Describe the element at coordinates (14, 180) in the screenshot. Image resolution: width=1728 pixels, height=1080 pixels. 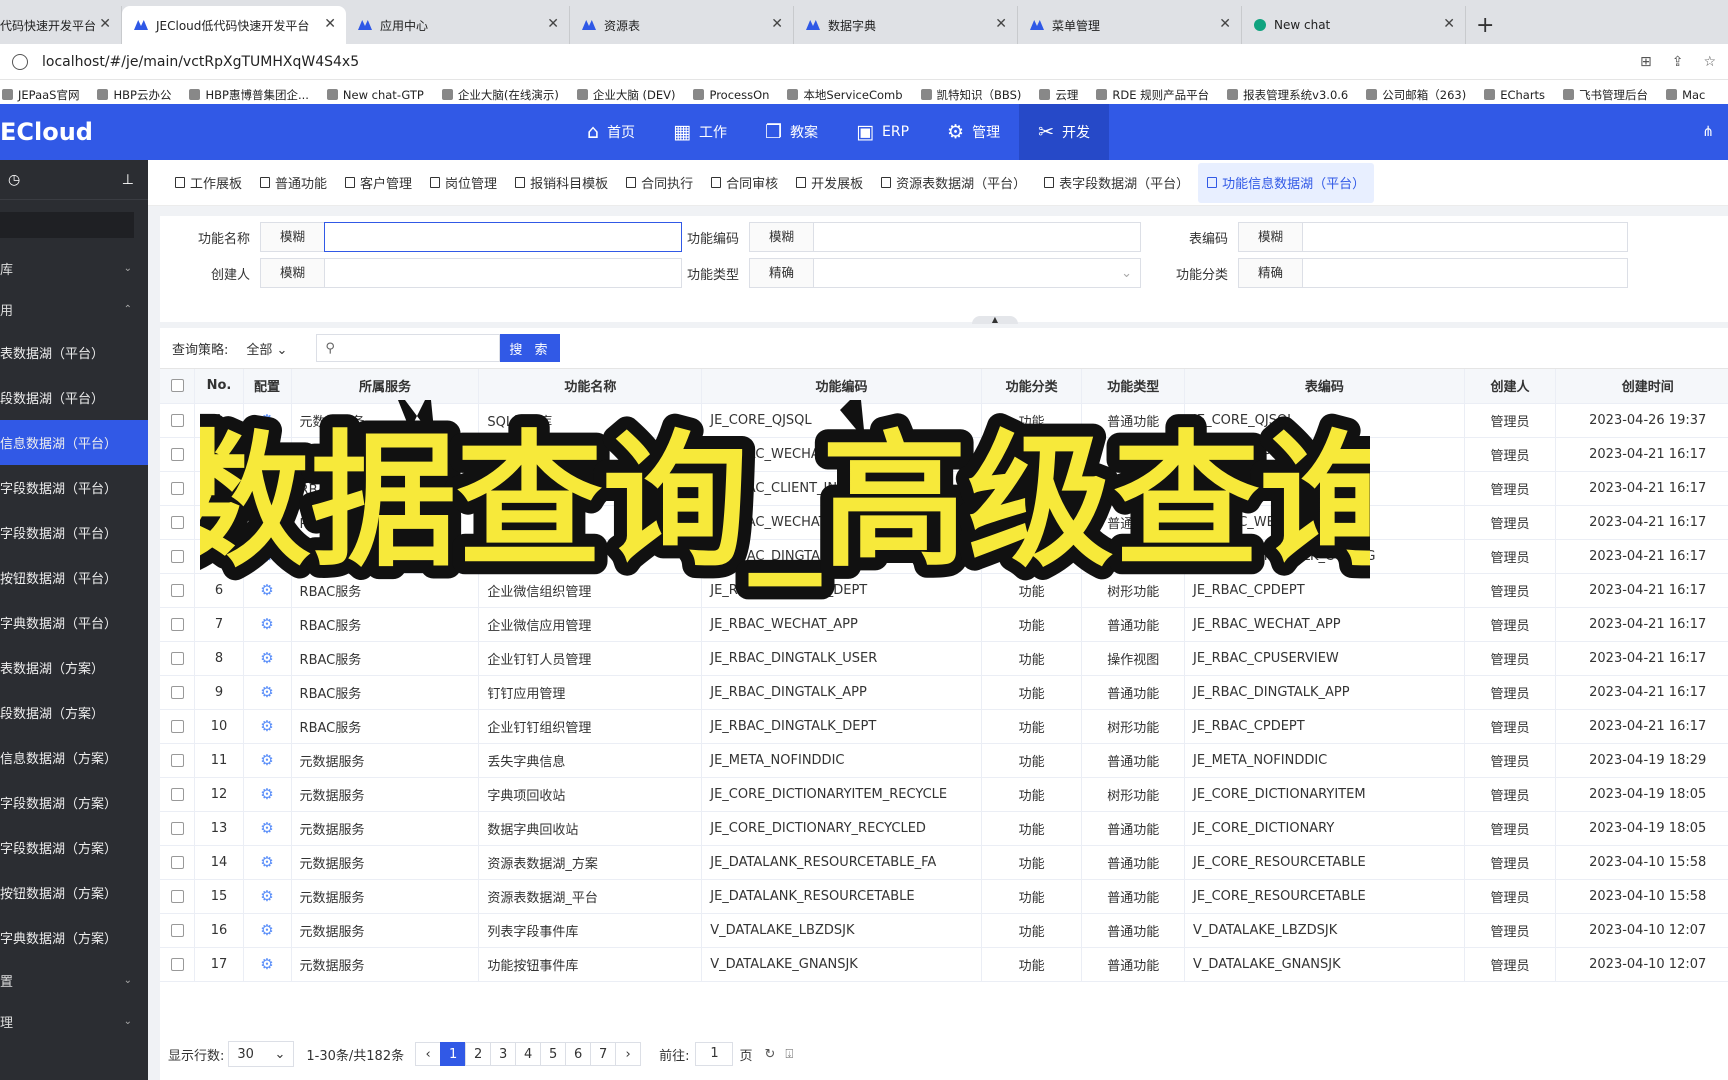
I see `clock-icon: ◷` at that location.